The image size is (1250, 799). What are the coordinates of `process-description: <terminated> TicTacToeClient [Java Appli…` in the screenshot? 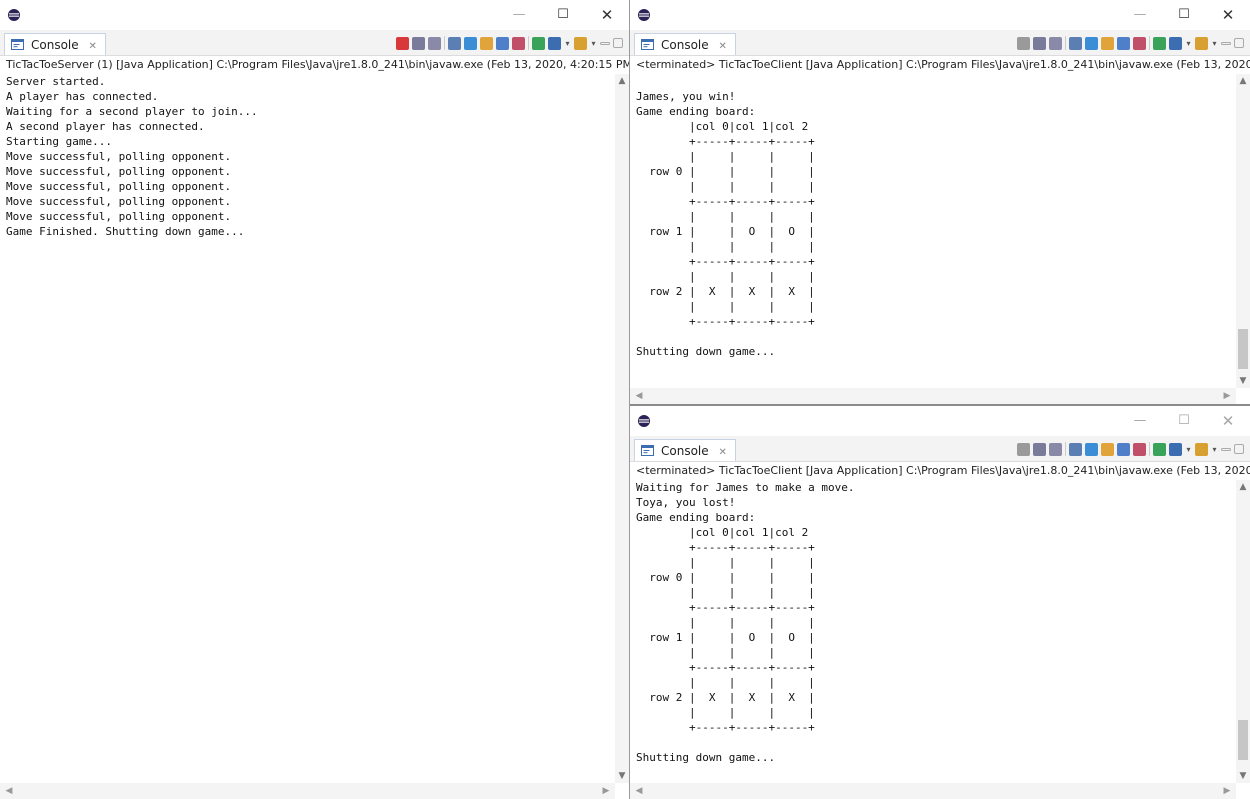 It's located at (940, 65).